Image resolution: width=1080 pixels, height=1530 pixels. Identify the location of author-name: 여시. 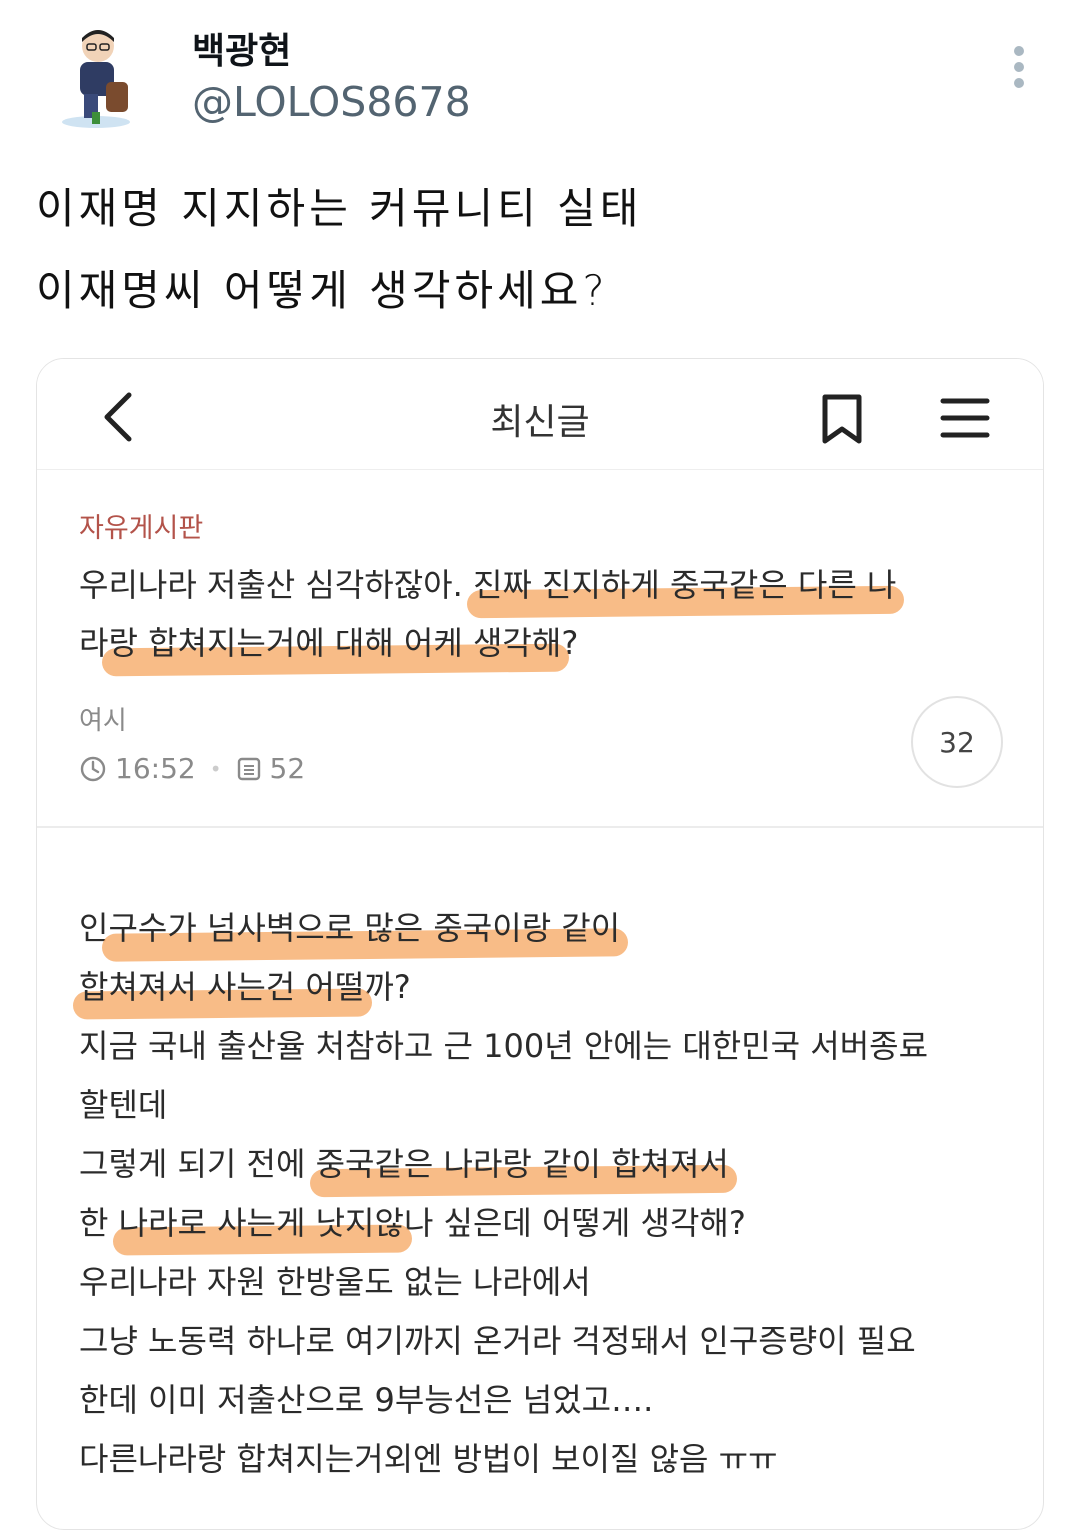
(103, 718).